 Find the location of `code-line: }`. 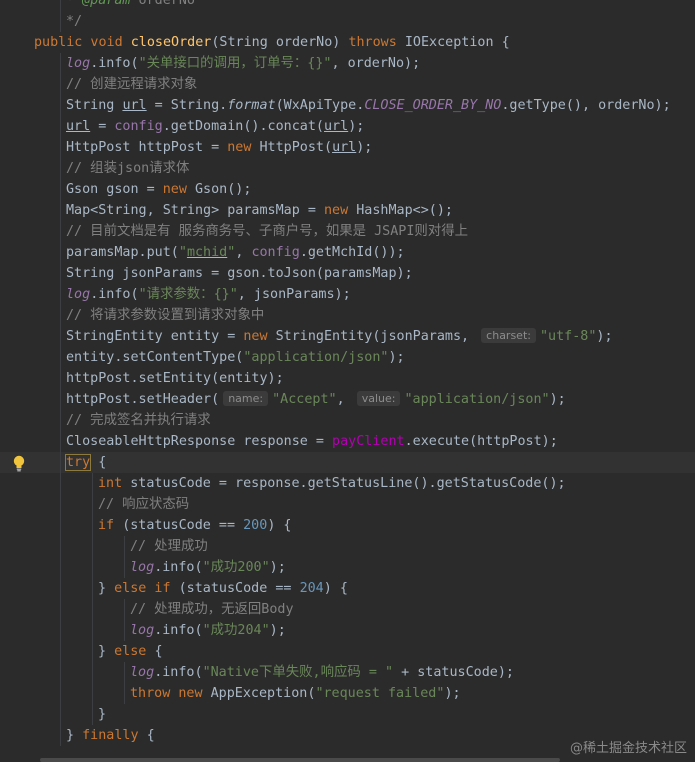

code-line: } is located at coordinates (347, 714).